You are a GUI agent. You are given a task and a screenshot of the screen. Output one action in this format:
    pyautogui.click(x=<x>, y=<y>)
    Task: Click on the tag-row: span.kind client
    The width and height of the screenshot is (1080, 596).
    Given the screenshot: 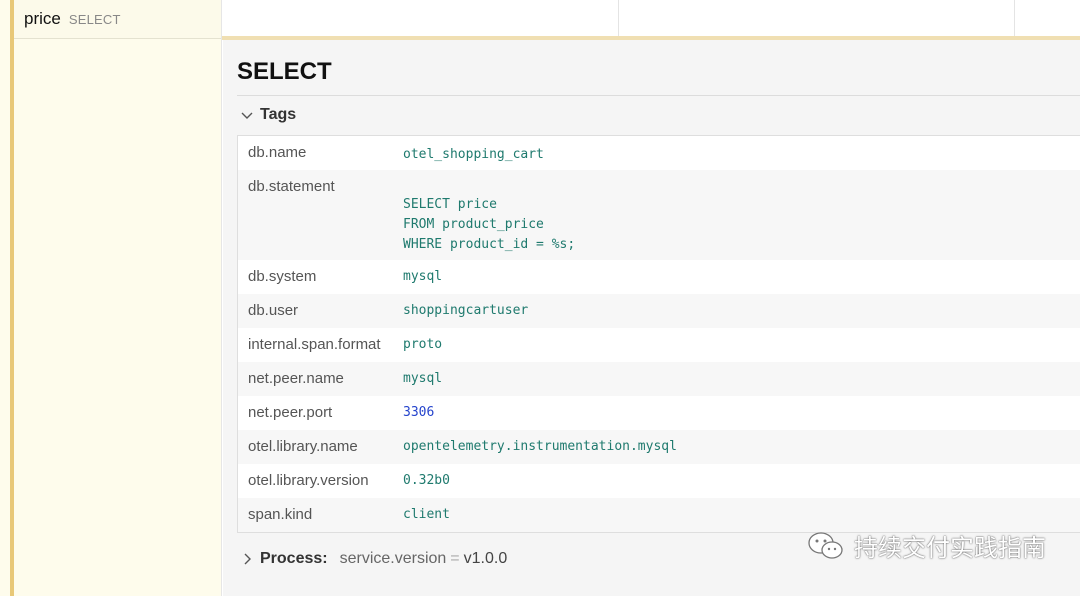 What is the action you would take?
    pyautogui.click(x=659, y=515)
    